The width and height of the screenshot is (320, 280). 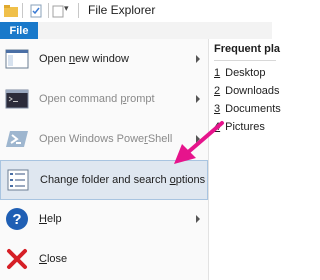 I want to click on ribbon-bar, so click(x=136, y=31).